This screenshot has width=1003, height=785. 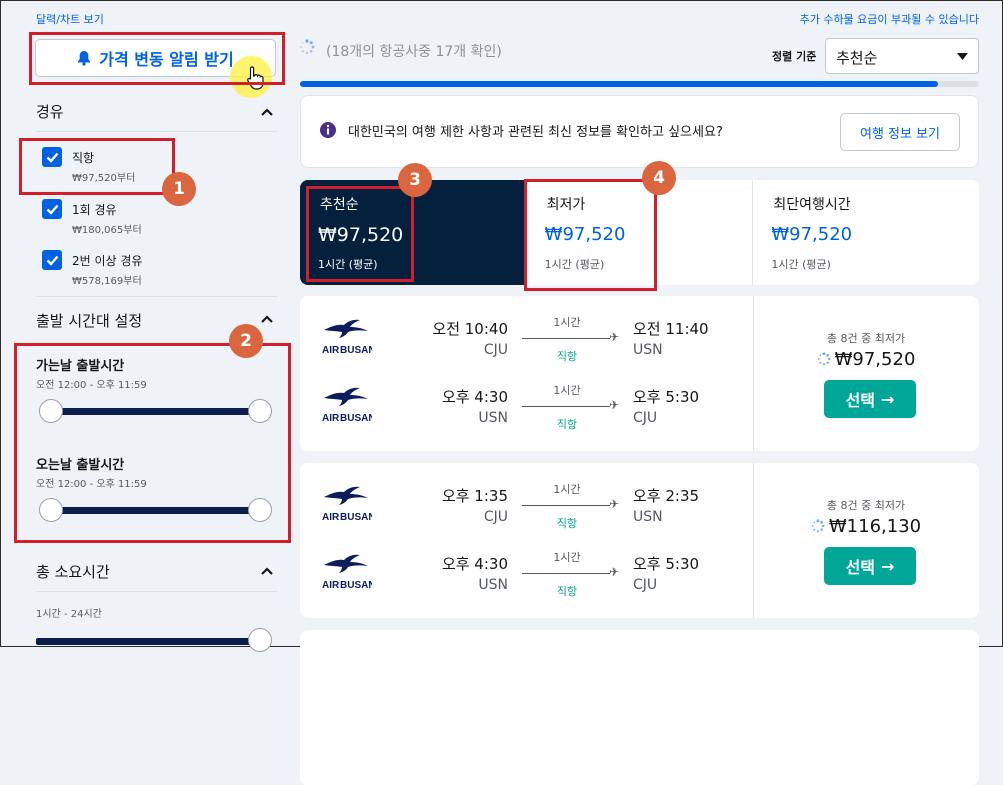 I want to click on annotation-badge-3: 3, so click(x=415, y=180).